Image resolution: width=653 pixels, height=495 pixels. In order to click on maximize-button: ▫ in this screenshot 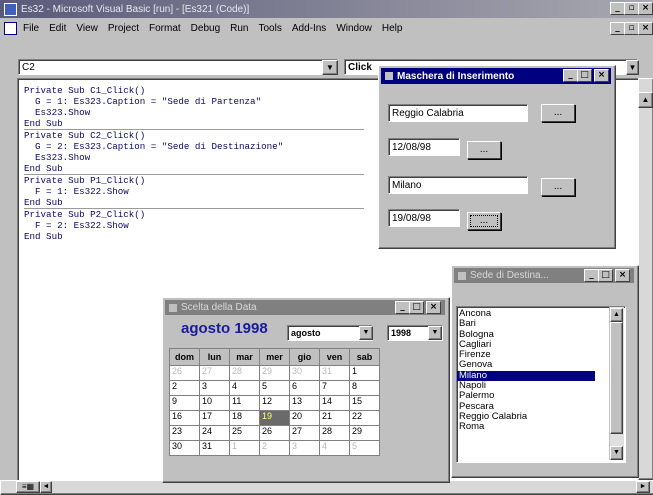, I will do `click(631, 8)`.